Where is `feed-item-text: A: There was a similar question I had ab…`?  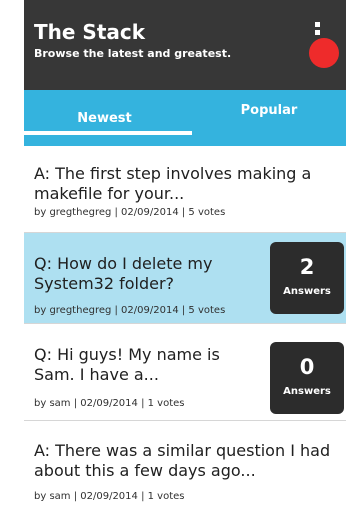
feed-item-text: A: There was a similar question I had ab… is located at coordinates (182, 460).